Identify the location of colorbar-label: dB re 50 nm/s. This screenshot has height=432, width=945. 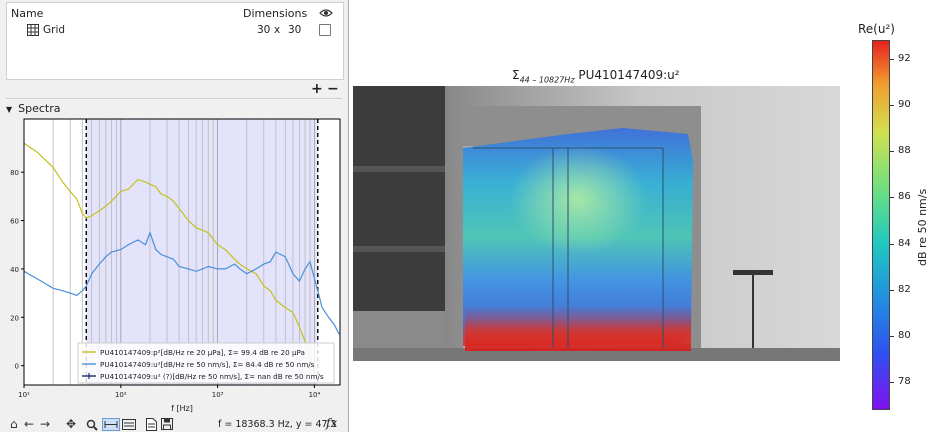
(922, 227).